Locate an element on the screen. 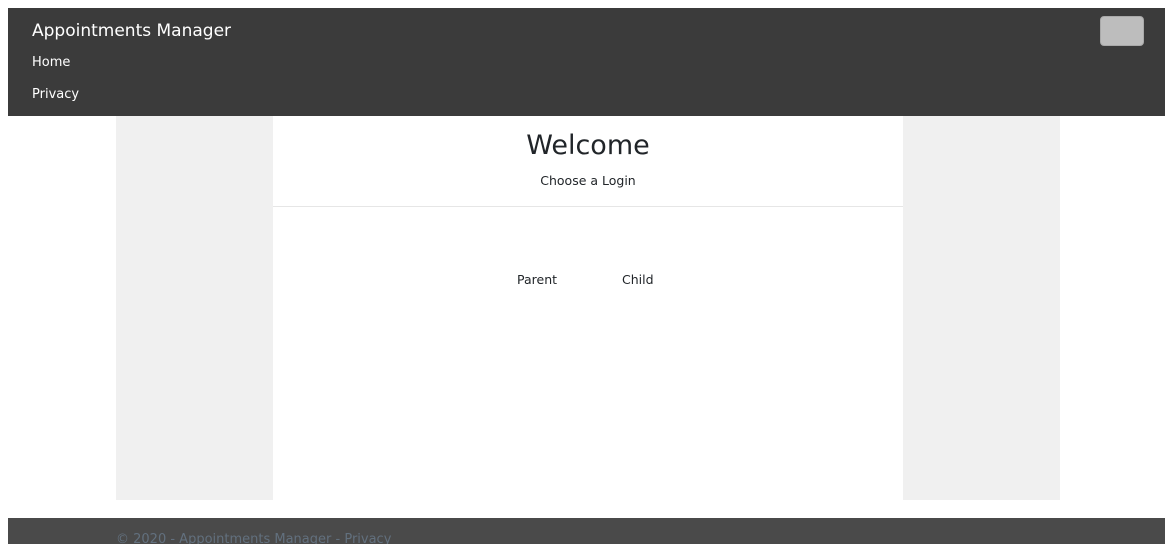 This screenshot has height=544, width=1165. page-subtitle: Choose a Login is located at coordinates (588, 180).